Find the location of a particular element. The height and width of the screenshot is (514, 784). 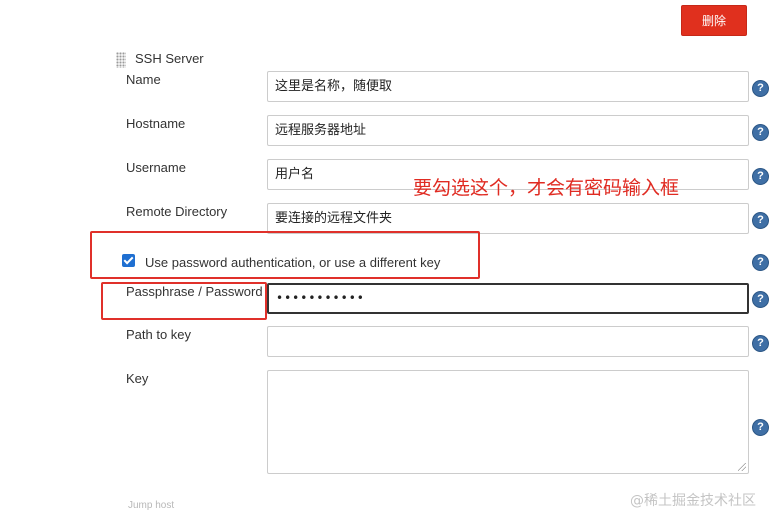

path-to-key-input is located at coordinates (508, 341).